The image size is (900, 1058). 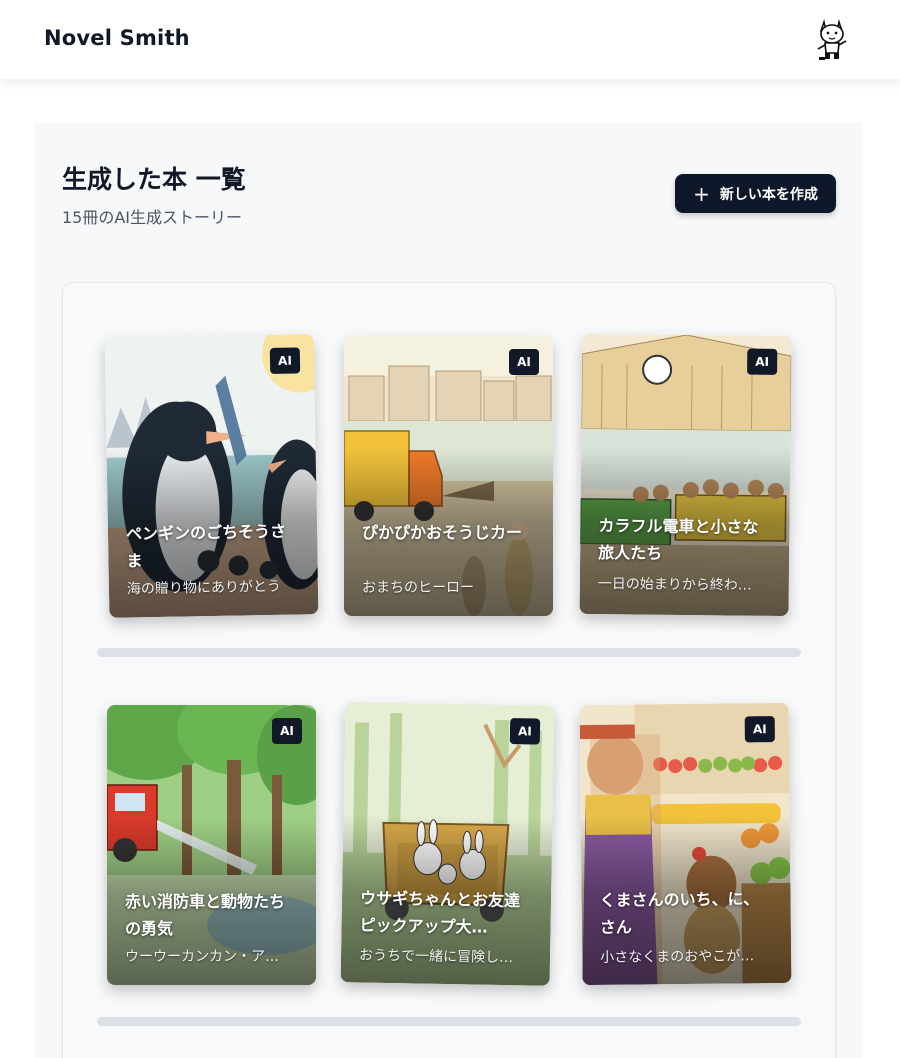 I want to click on book-description: 海の贈り物にありがとう, so click(x=204, y=588).